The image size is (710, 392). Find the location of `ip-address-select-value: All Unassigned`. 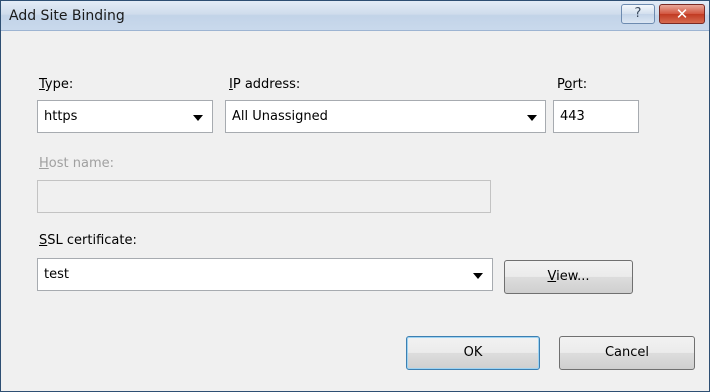

ip-address-select-value: All Unassigned is located at coordinates (280, 116).